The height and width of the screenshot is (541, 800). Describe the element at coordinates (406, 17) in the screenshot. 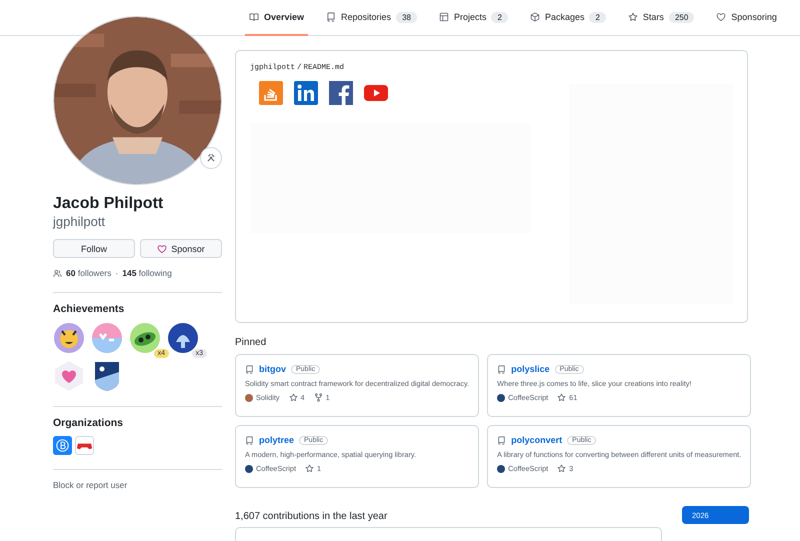

I see `tab-count: 38` at that location.